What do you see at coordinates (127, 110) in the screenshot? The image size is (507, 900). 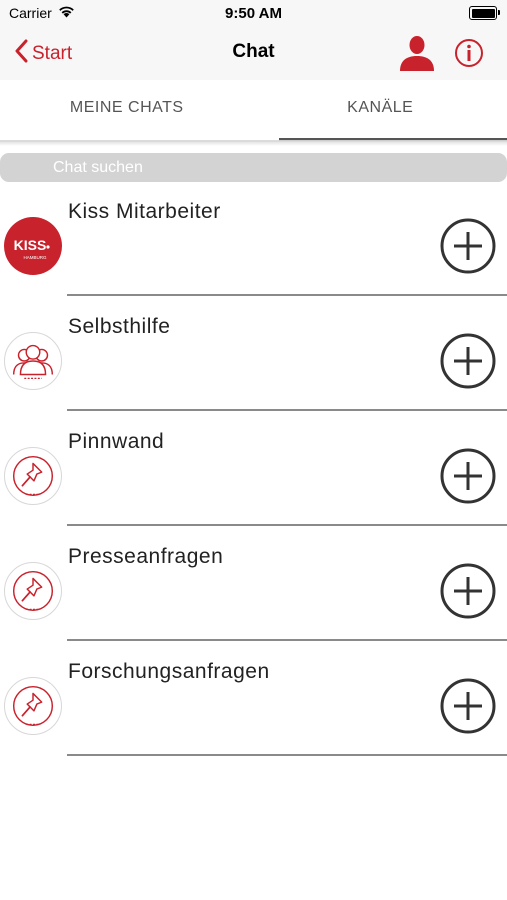 I see `tab-meine-chats: MEINE CHATS` at bounding box center [127, 110].